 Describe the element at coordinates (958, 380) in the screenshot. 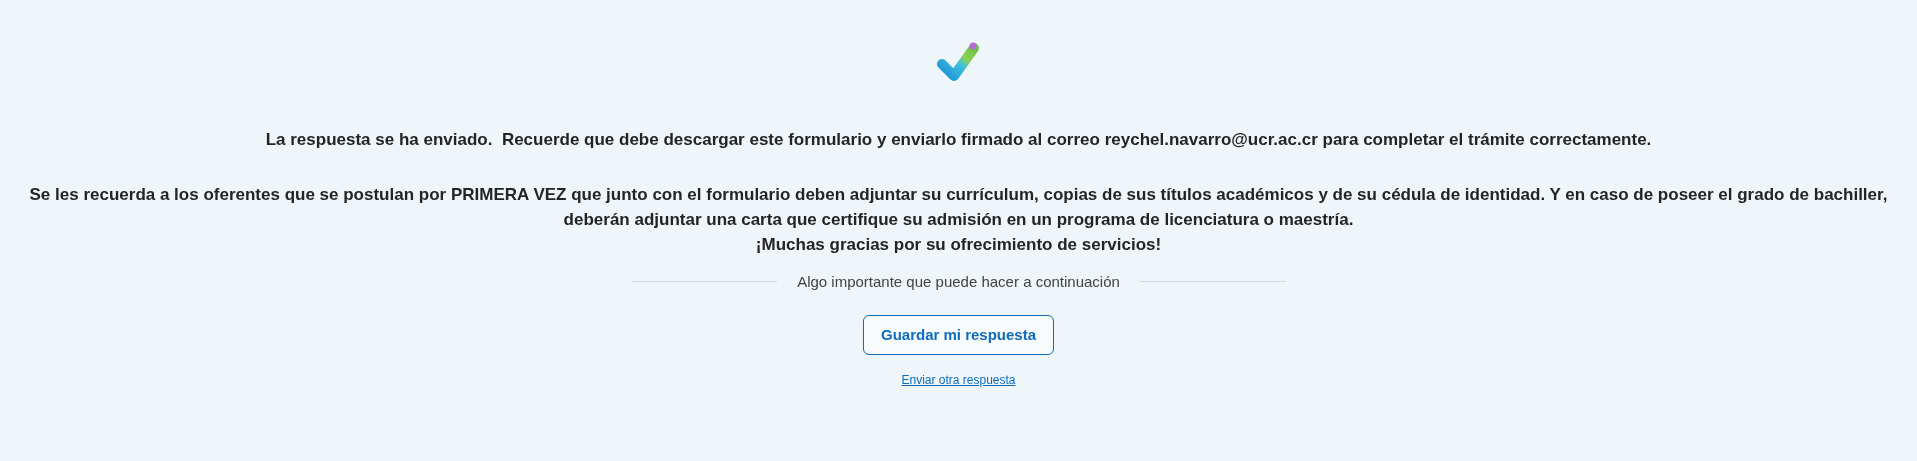

I see `submit-another-link: Enviar otra respuesta` at that location.